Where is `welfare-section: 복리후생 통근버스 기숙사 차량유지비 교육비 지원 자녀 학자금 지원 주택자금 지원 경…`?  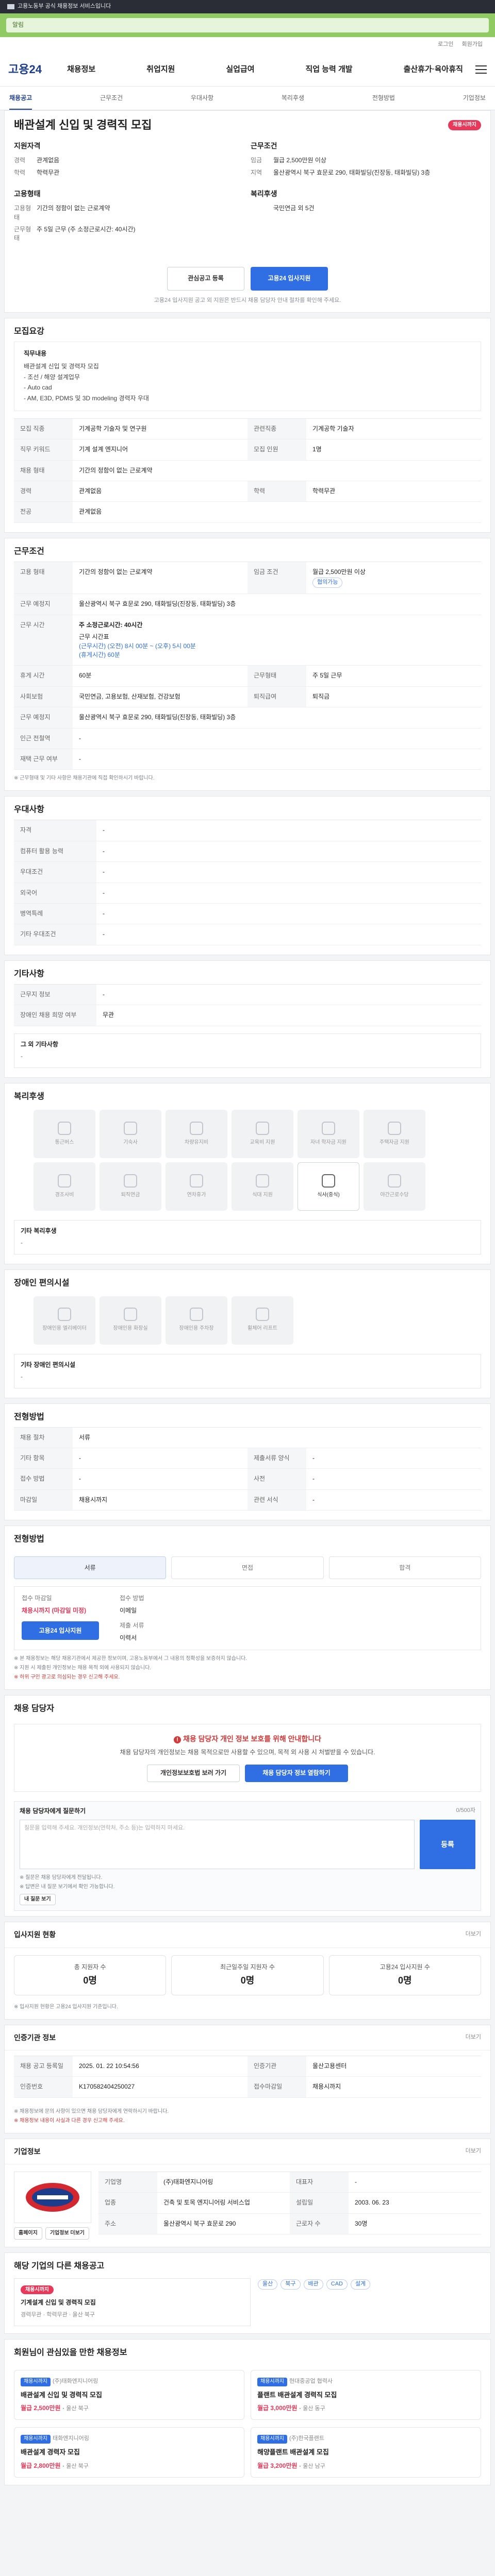 welfare-section: 복리후생 통근버스 기숙사 차량유지비 교육비 지원 자녀 학자금 지원 주택자금 지원 경… is located at coordinates (247, 1173).